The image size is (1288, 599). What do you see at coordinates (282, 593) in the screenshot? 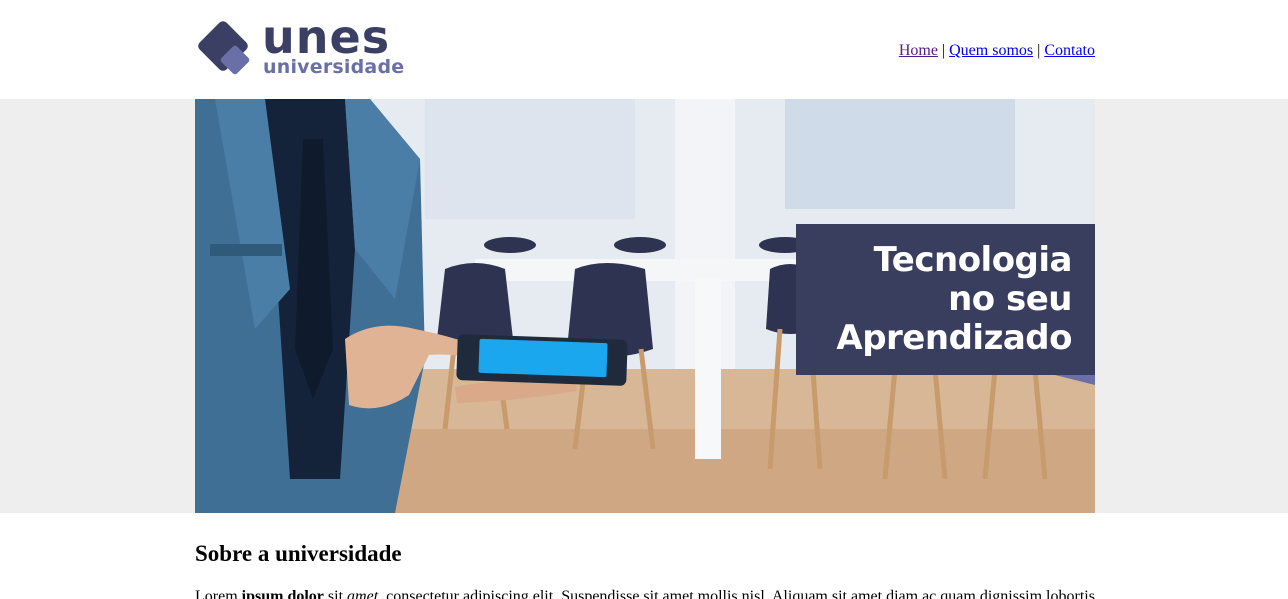
I see `paragraph-bold-text: ipsum dolor` at bounding box center [282, 593].